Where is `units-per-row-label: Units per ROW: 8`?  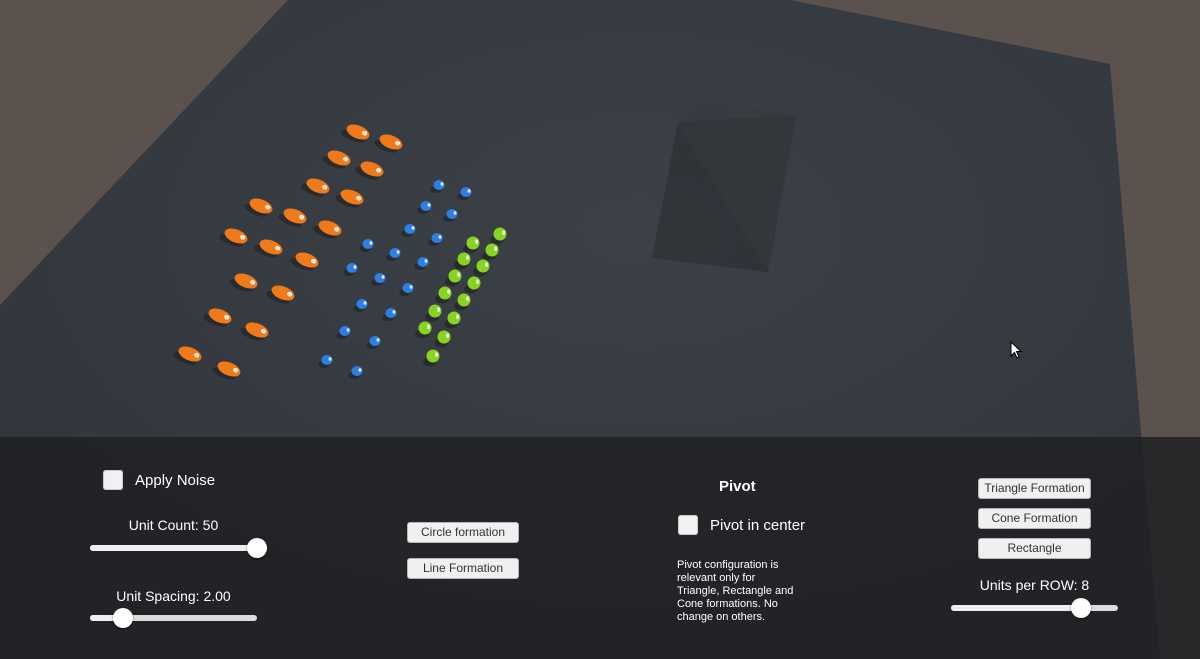
units-per-row-label: Units per ROW: 8 is located at coordinates (1034, 585).